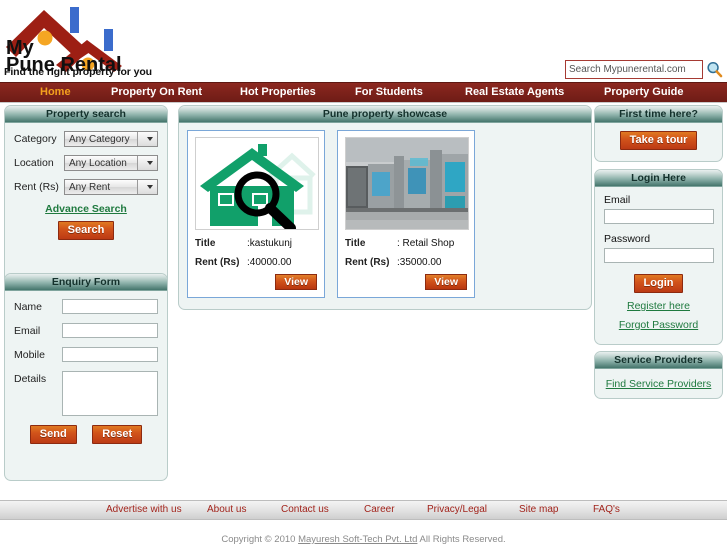  Describe the element at coordinates (110, 354) in the screenshot. I see `enquiry-mobile-input` at that location.